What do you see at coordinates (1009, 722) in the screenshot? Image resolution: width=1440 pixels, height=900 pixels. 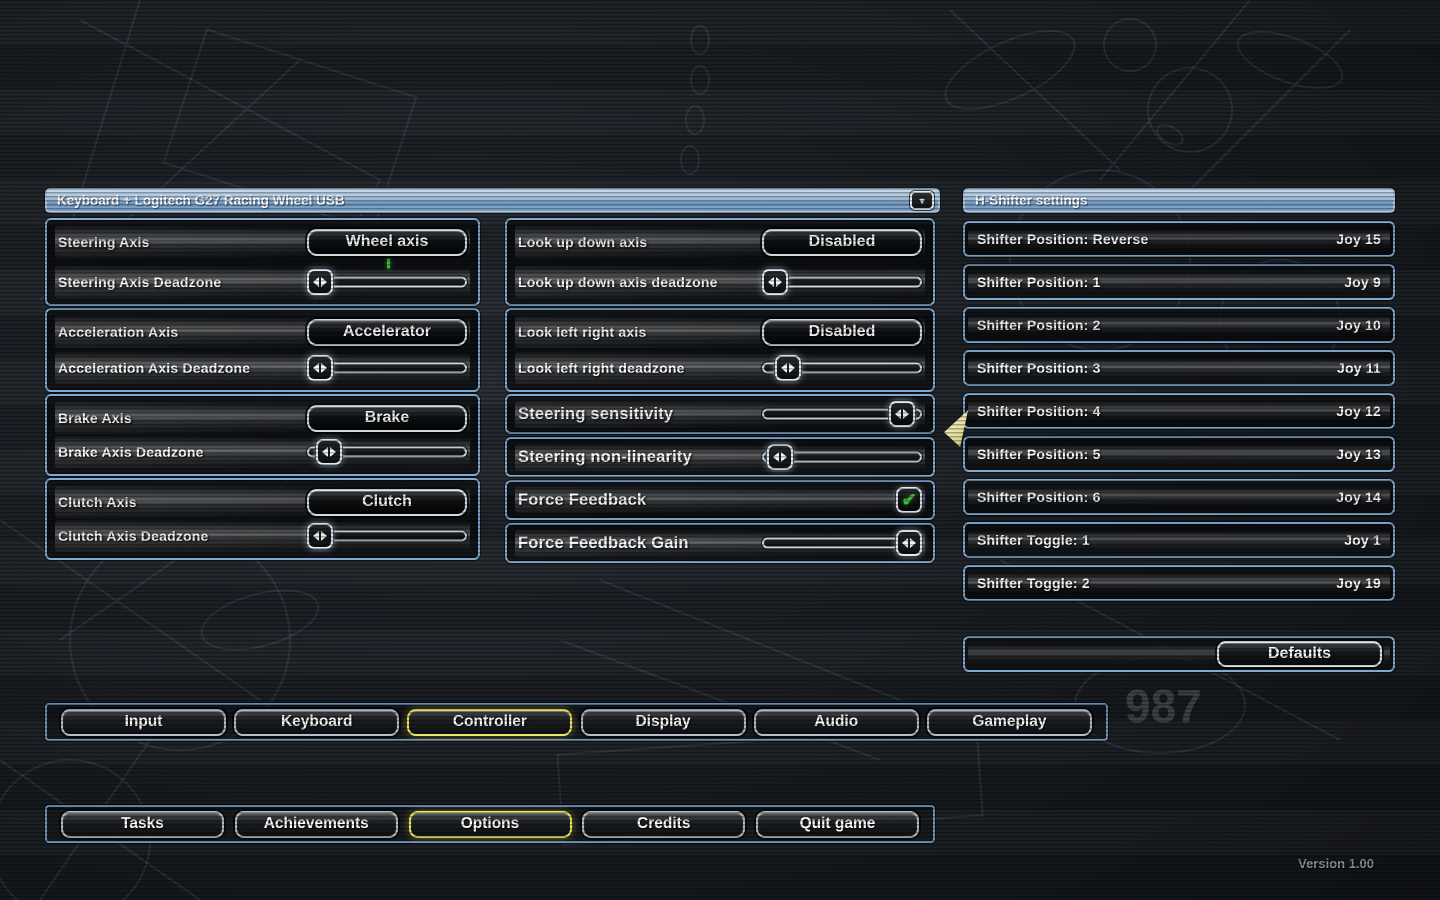 I see `tab-gameplay: Gameplay` at bounding box center [1009, 722].